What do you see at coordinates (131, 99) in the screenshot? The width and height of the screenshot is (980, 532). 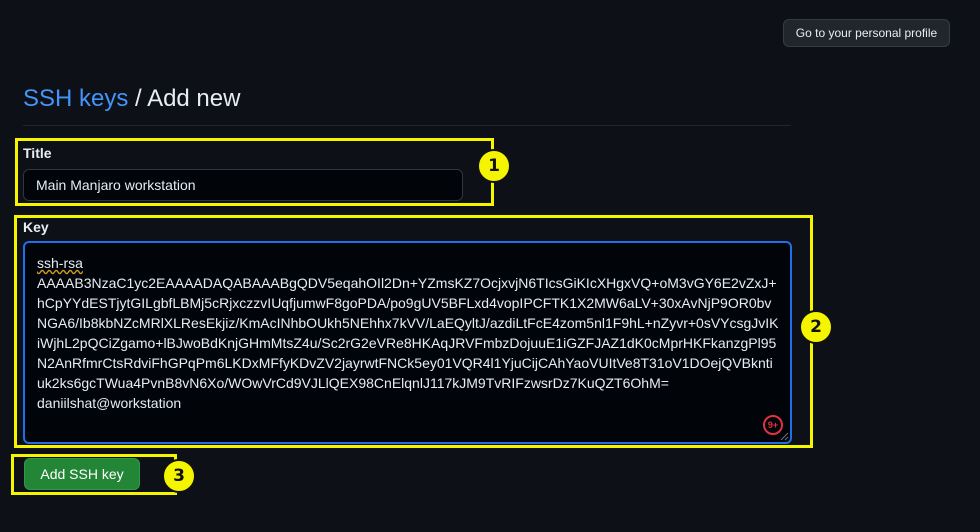 I see `page-title: SSH keys / Add new` at bounding box center [131, 99].